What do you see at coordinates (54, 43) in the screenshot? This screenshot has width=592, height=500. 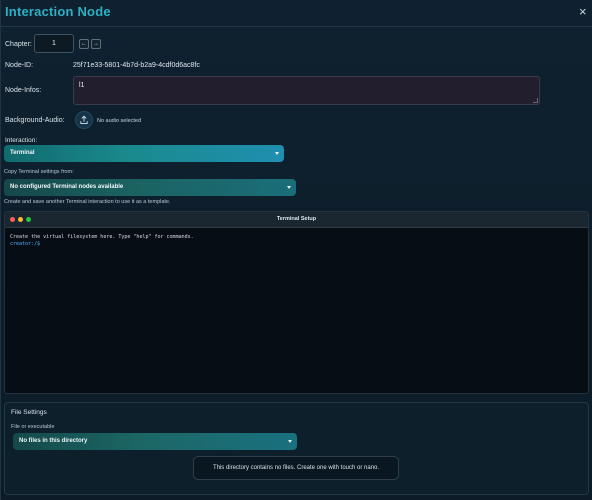 I see `chapter-input: 1` at bounding box center [54, 43].